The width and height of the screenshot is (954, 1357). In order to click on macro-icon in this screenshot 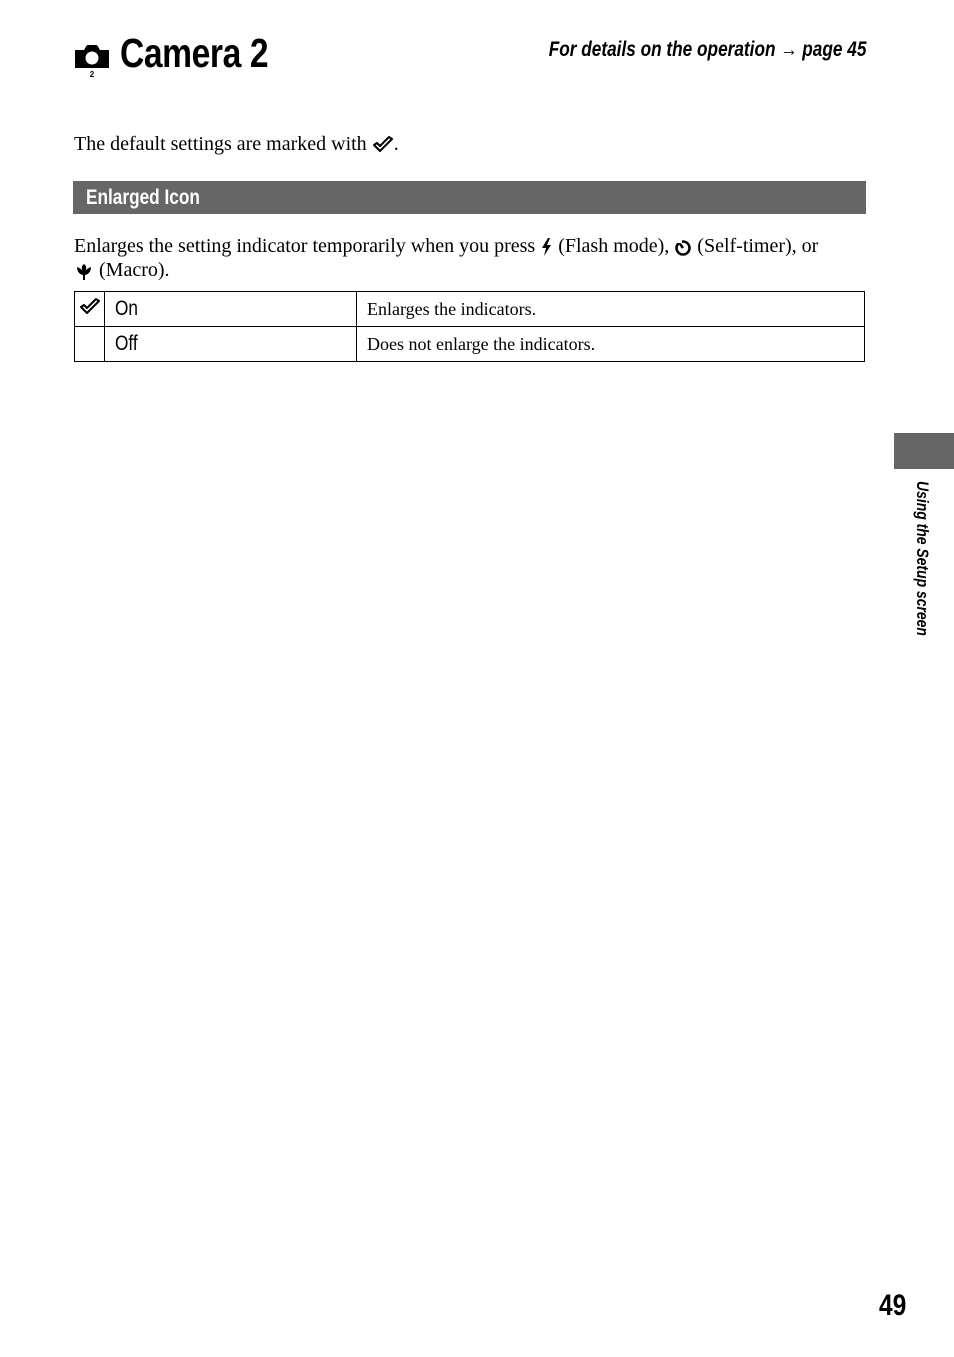, I will do `click(84, 272)`.